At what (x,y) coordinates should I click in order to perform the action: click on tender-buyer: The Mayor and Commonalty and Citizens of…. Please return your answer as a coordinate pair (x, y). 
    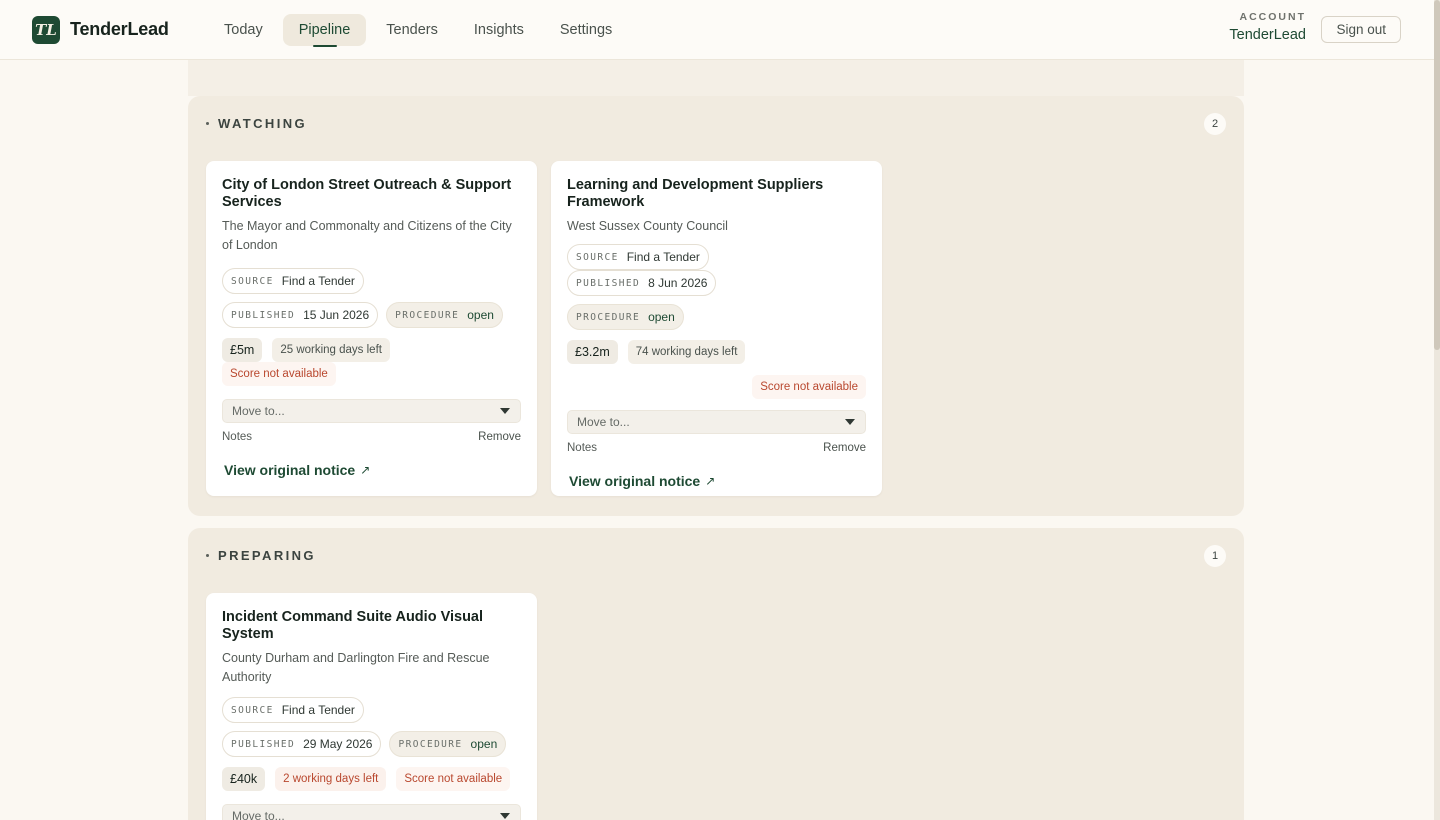
    Looking at the image, I should click on (367, 235).